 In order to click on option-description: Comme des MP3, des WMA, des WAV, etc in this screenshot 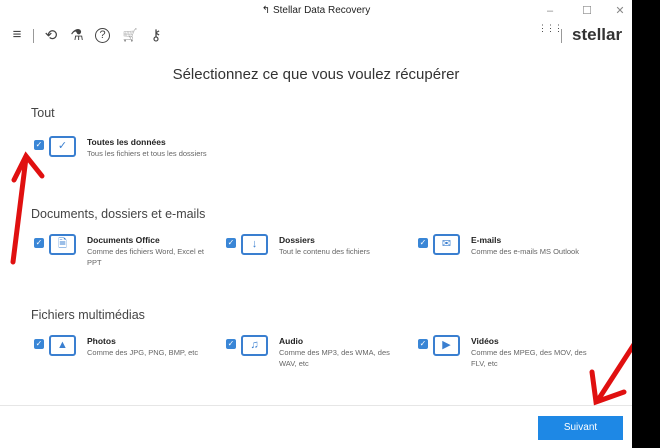, I will do `click(334, 358)`.